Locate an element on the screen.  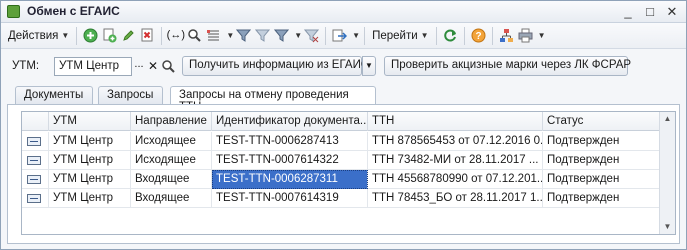
get-info-button: Получить информацию из ЕГАИС is located at coordinates (275, 66).